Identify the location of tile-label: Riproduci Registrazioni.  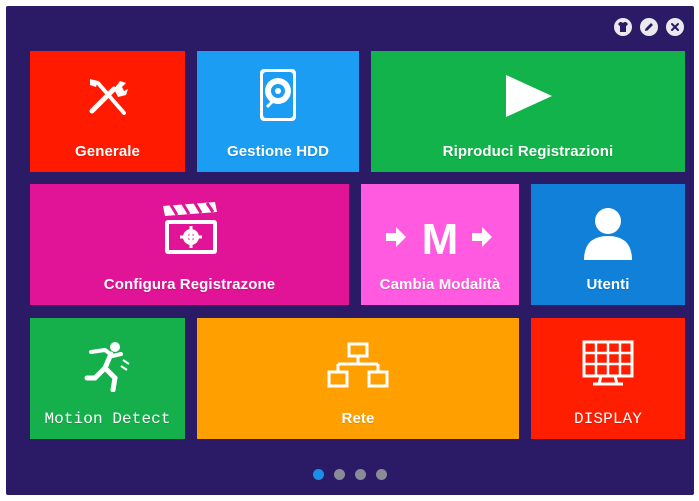
(528, 151).